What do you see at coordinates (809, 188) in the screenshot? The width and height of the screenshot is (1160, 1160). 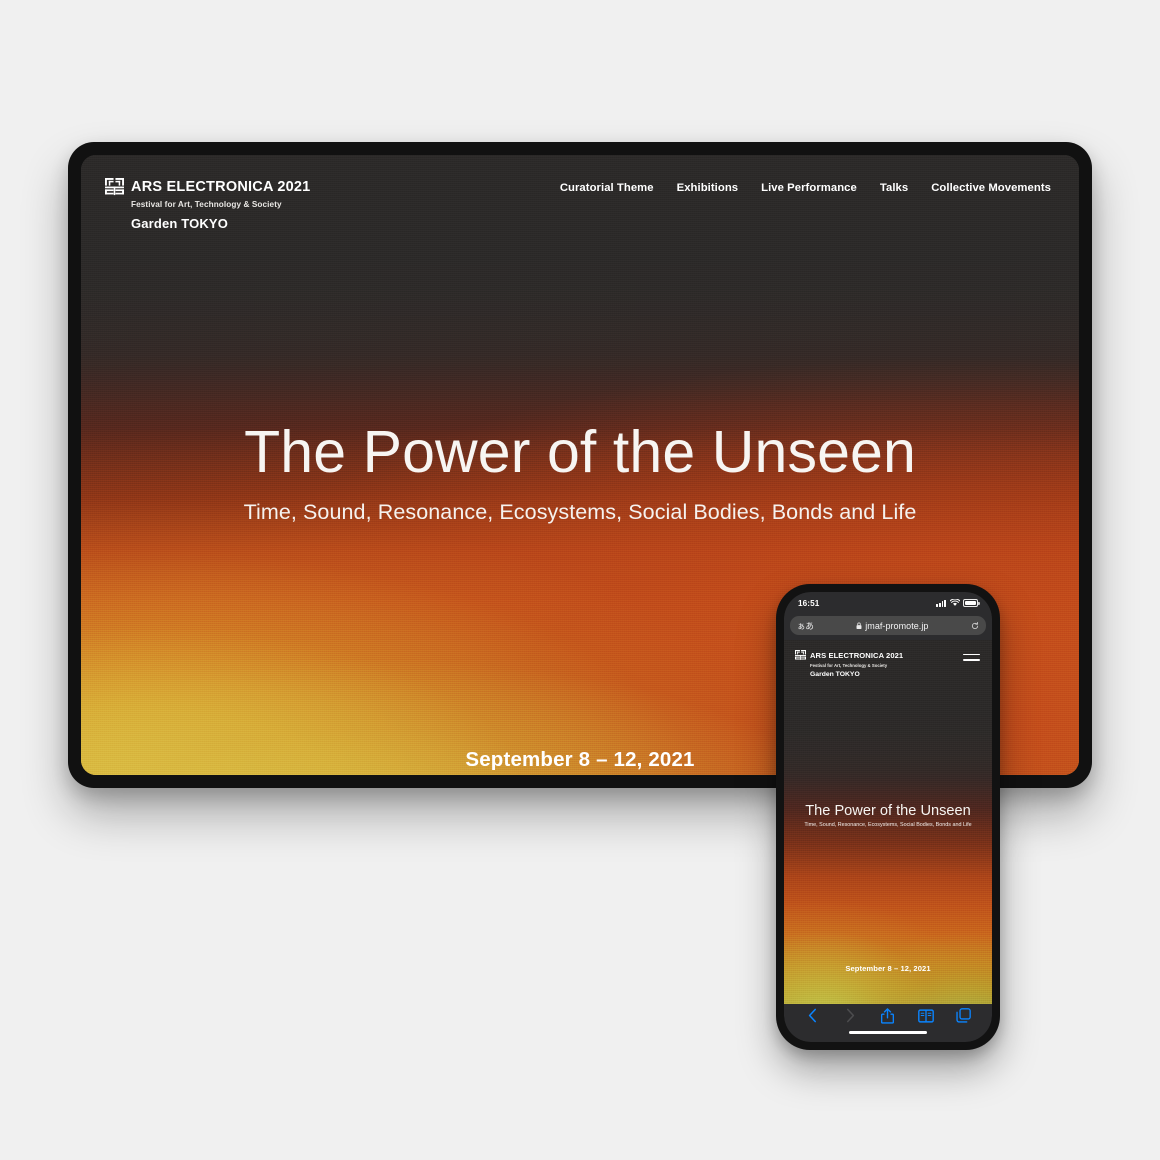 I see `nav-item-live-performance: Live Performance` at bounding box center [809, 188].